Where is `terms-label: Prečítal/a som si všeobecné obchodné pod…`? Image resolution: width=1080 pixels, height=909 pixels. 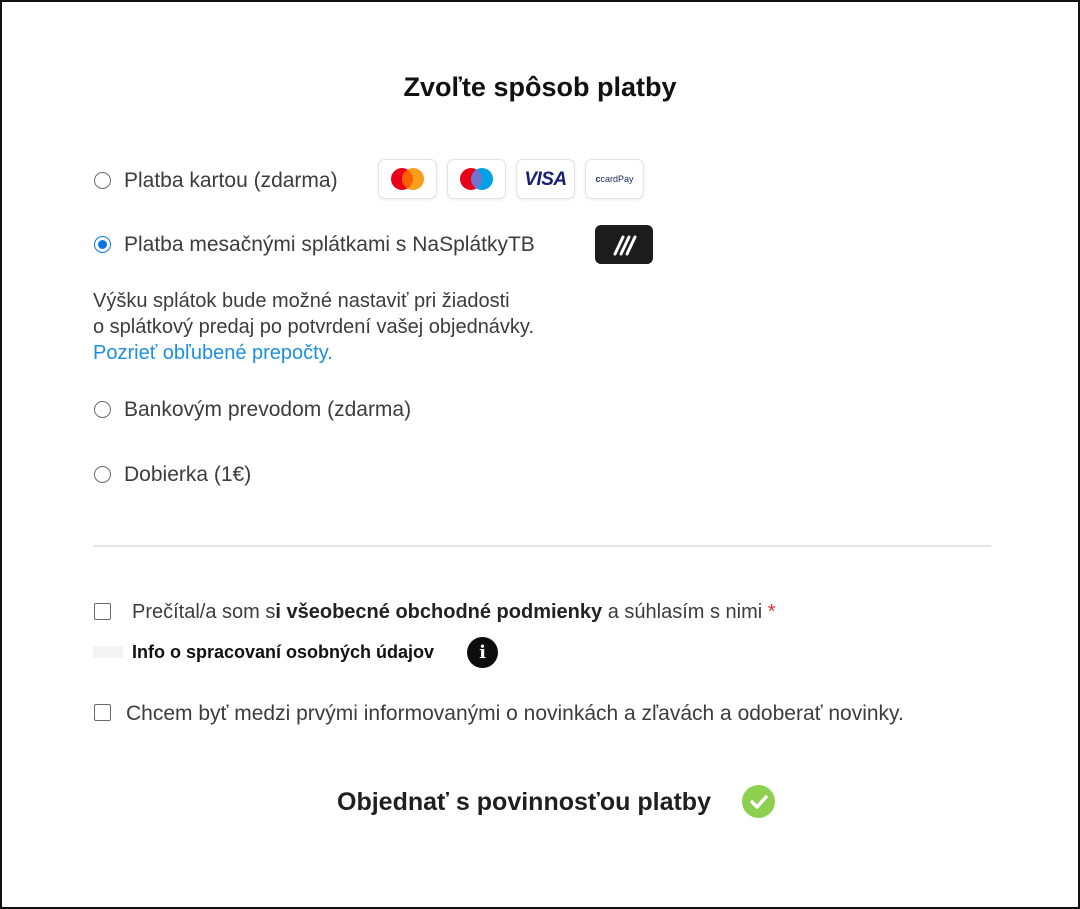 terms-label: Prečítal/a som si všeobecné obchodné pod… is located at coordinates (454, 612).